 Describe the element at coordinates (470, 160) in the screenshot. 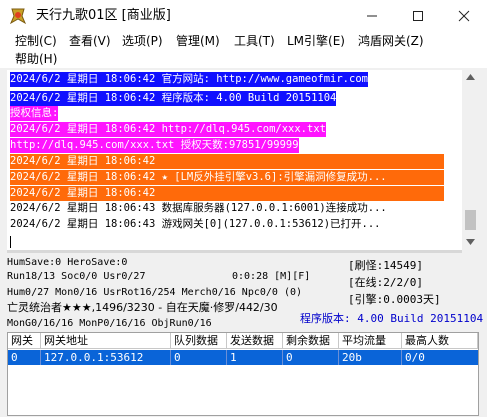

I see `log-vertical-scrollbar` at that location.